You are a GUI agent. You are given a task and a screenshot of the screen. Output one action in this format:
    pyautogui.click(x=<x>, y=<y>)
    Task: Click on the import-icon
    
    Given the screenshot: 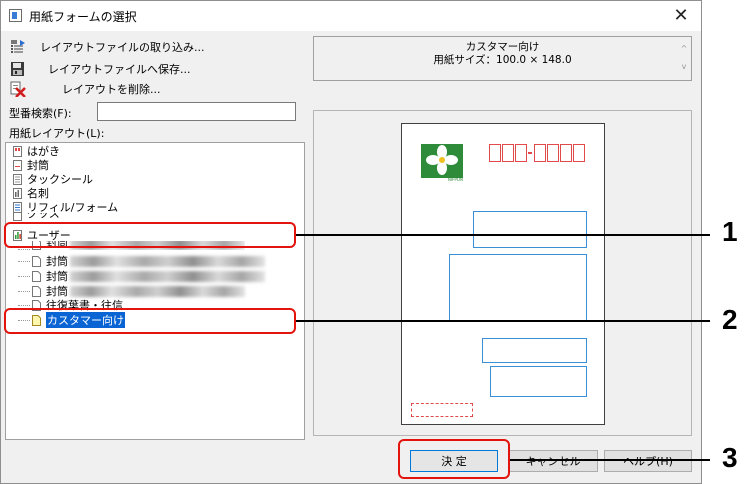 What is the action you would take?
    pyautogui.click(x=18, y=47)
    